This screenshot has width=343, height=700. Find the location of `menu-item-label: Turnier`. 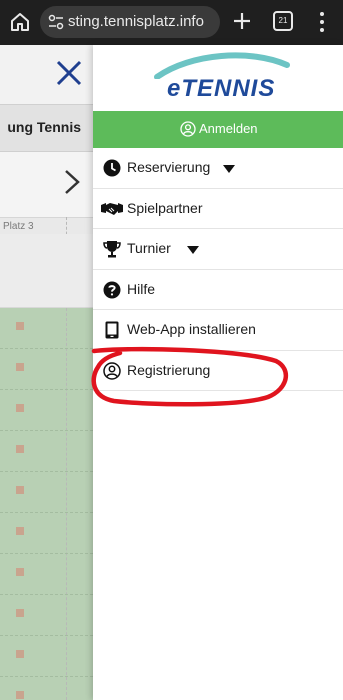

menu-item-label: Turnier is located at coordinates (149, 248).